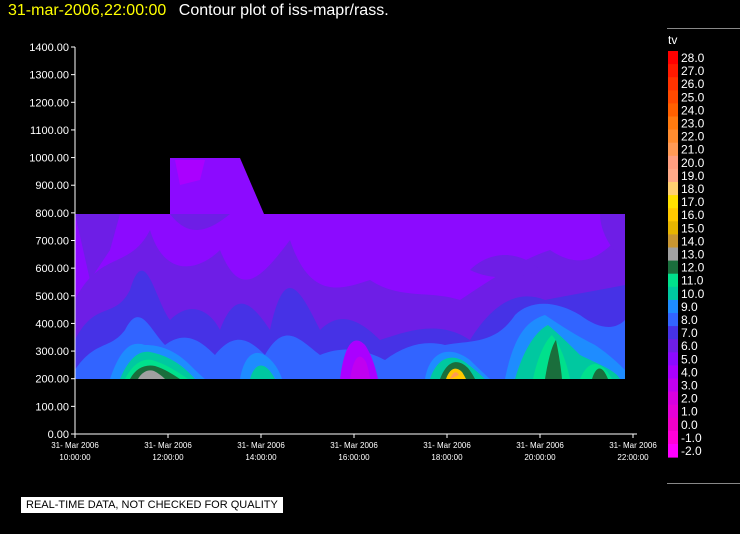  I want to click on y-tick-label: 600.00, so click(52, 269).